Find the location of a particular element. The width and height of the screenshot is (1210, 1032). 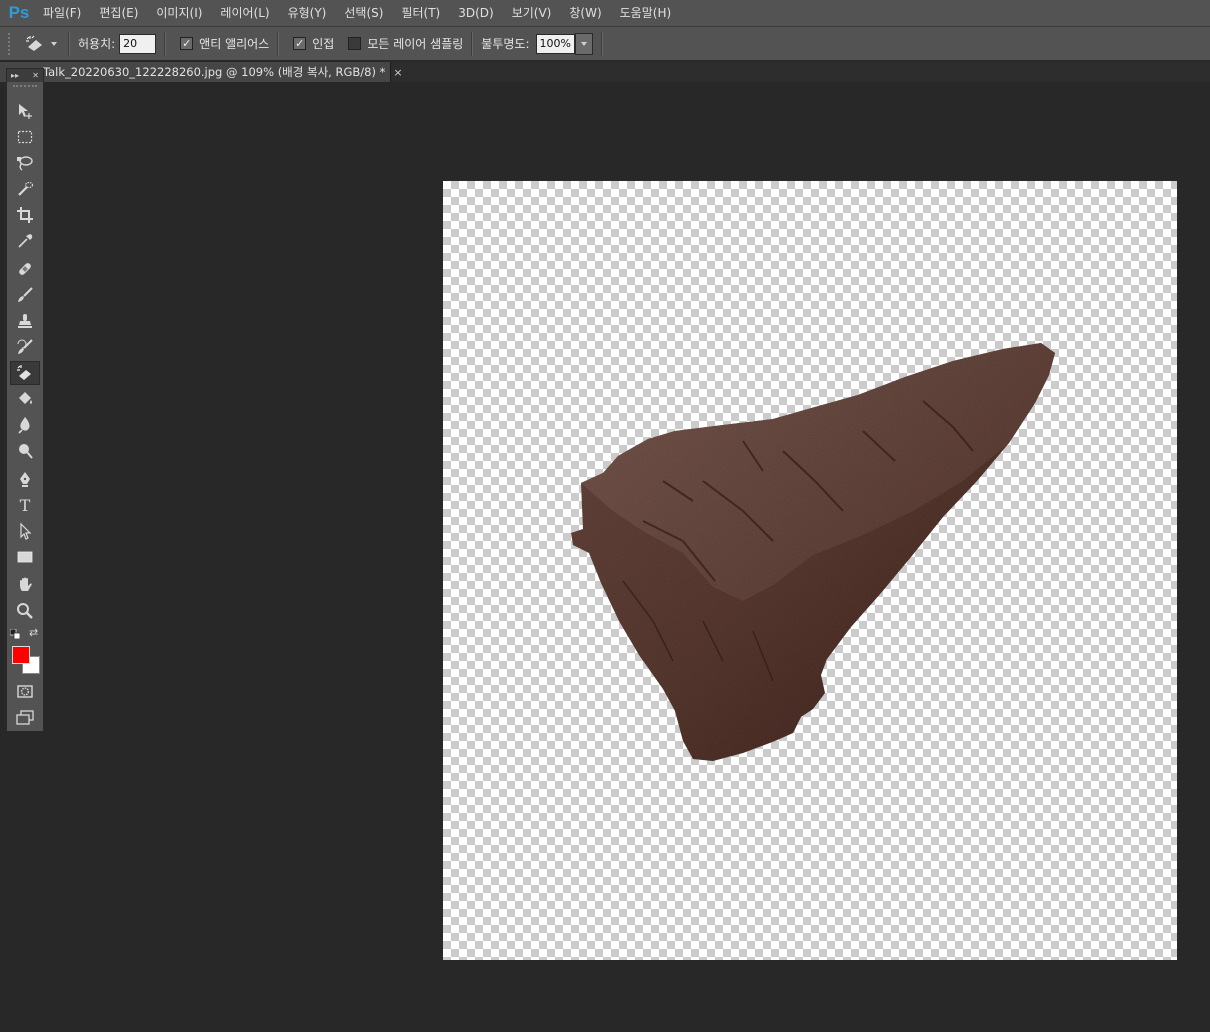

path-selection-tool is located at coordinates (25, 531).